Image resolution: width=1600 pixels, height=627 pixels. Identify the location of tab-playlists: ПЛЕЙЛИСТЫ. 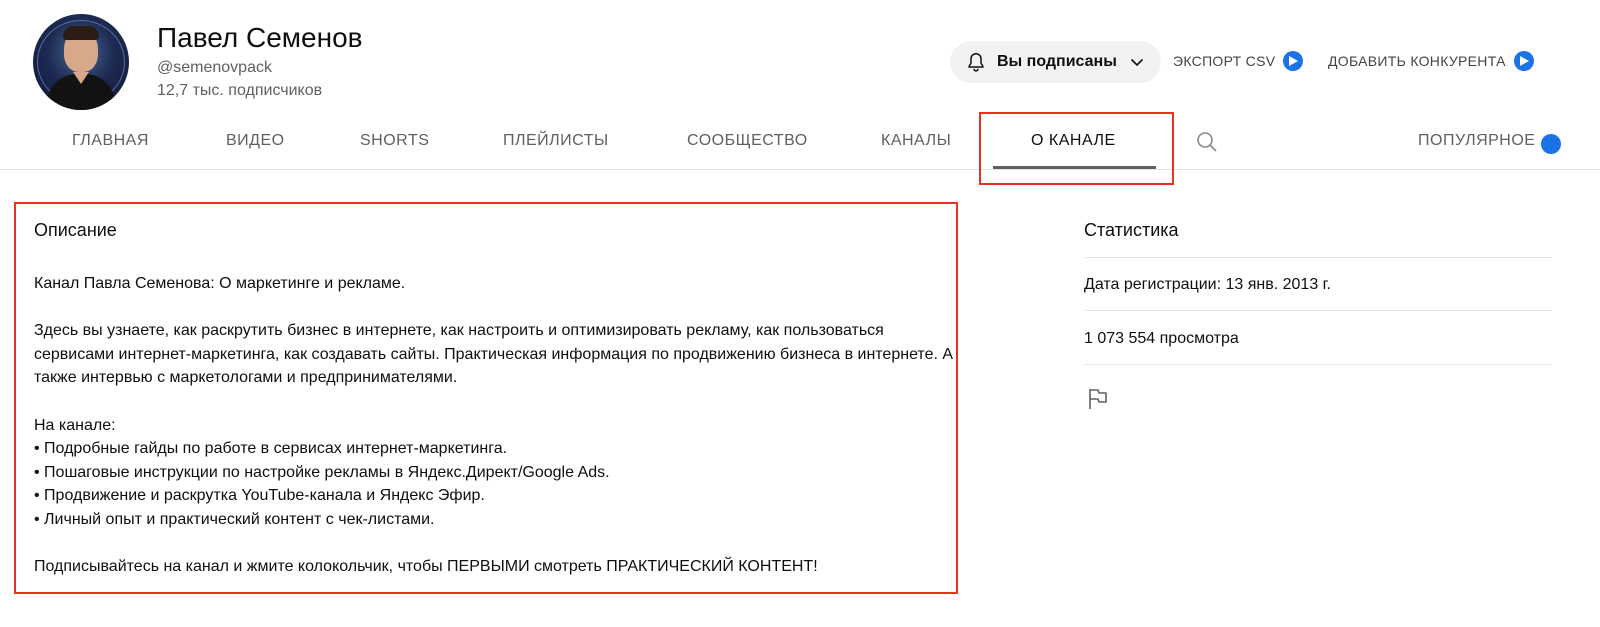
(556, 141).